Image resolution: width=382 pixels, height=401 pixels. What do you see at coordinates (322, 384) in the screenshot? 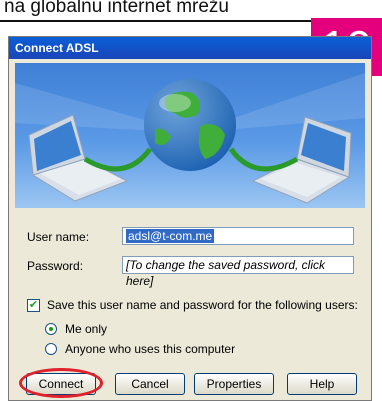
I see `help-button: Help` at bounding box center [322, 384].